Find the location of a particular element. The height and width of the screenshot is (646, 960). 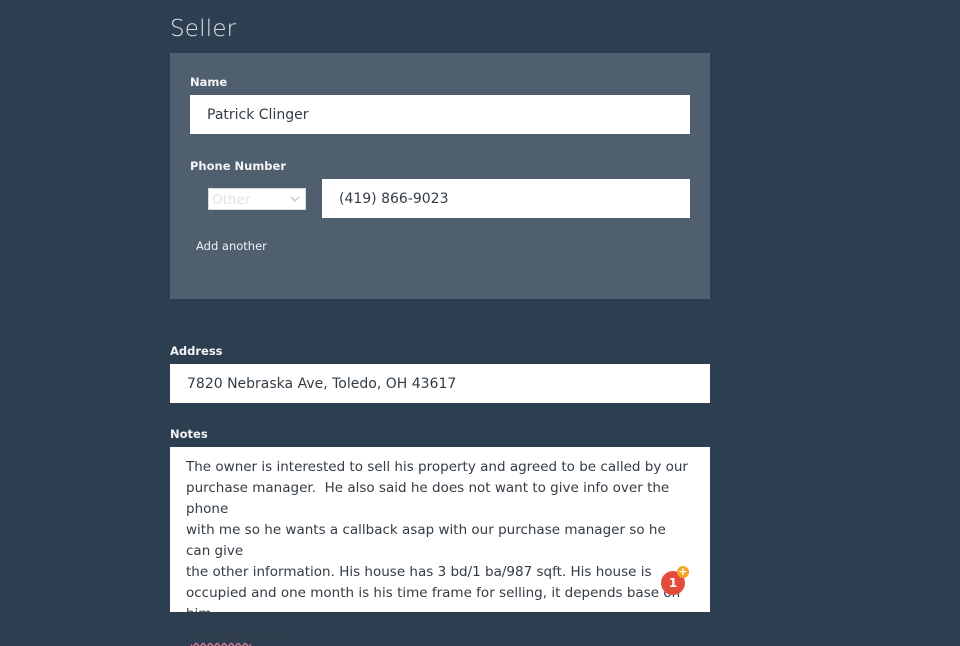

chevron-down-icon is located at coordinates (295, 199).